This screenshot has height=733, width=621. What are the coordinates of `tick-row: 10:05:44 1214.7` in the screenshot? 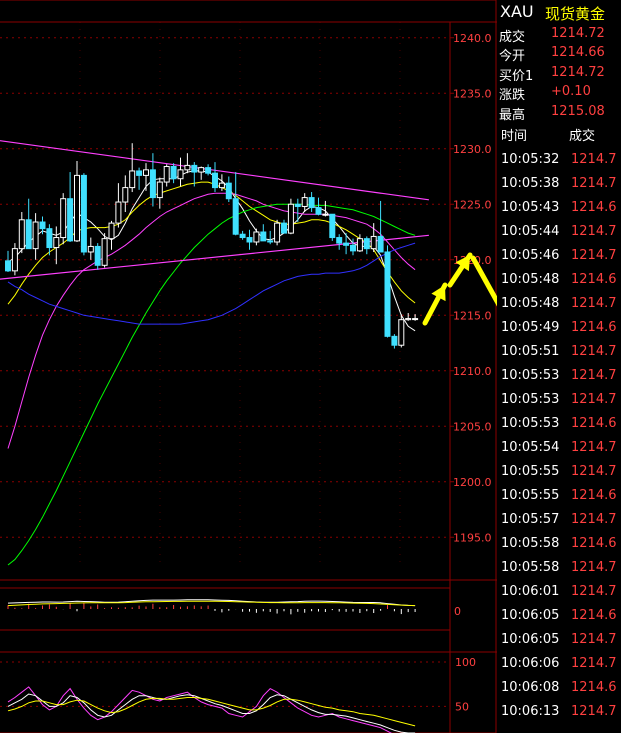 It's located at (559, 232).